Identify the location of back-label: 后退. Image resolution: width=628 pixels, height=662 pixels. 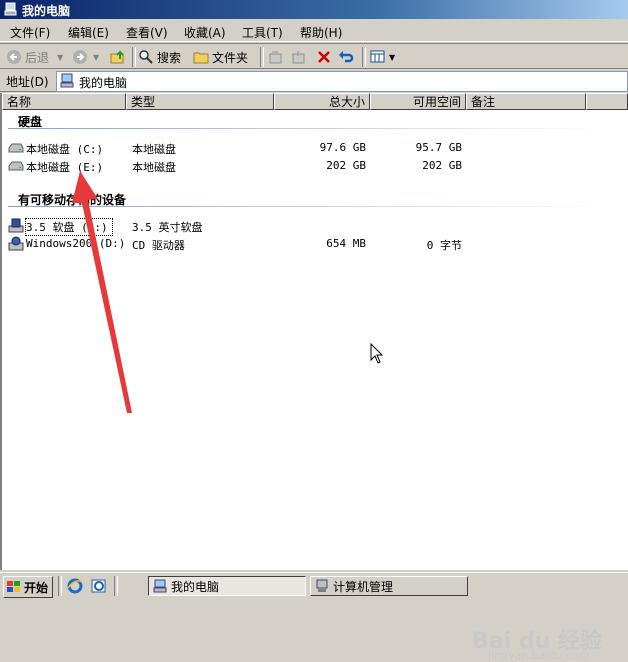
(37, 57).